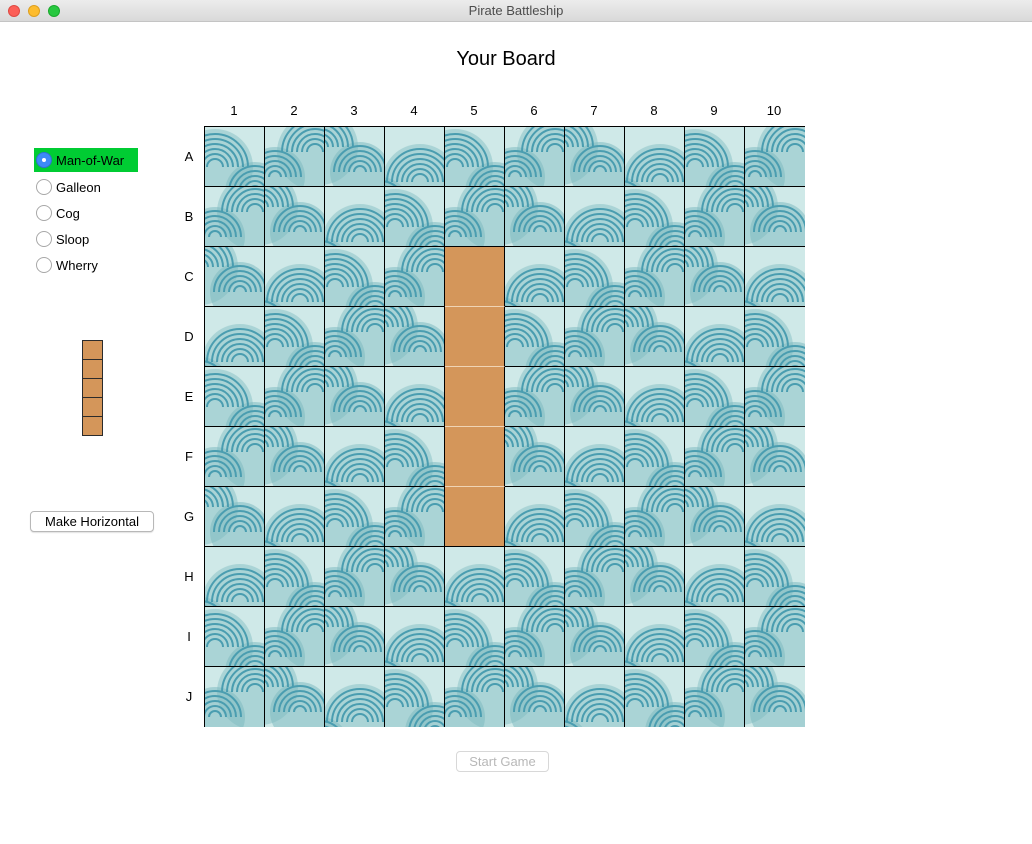 Image resolution: width=1032 pixels, height=844 pixels. I want to click on ship-option-sloop: Sloop, so click(86, 239).